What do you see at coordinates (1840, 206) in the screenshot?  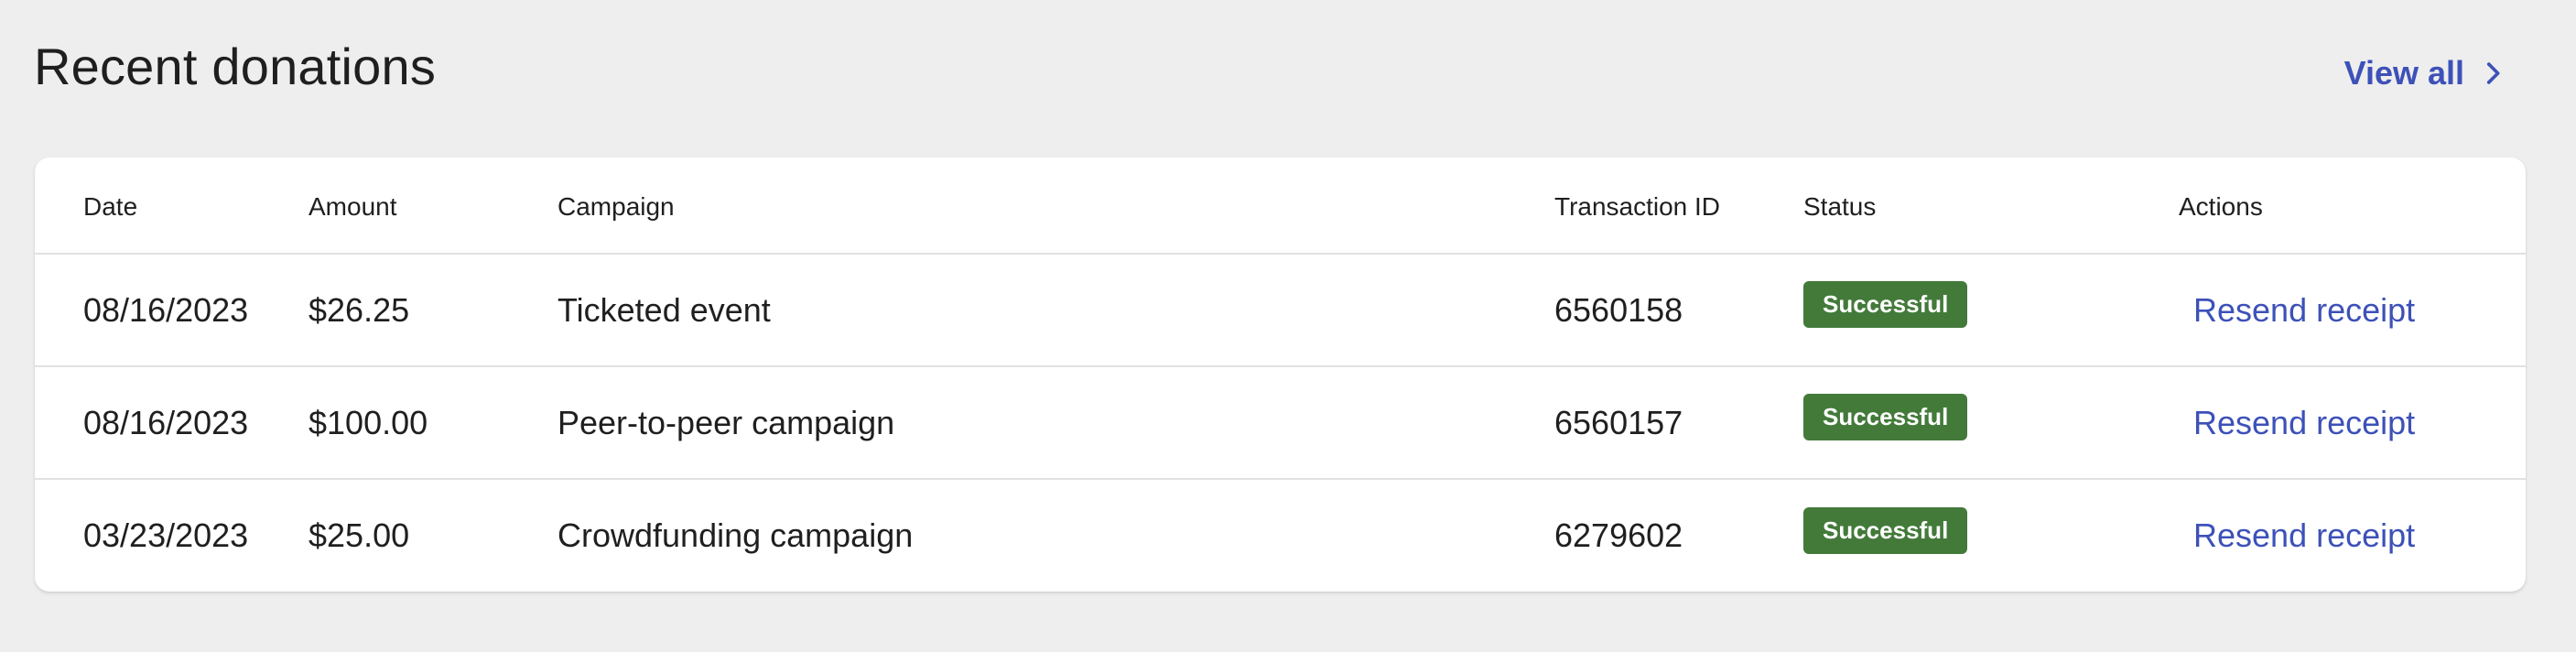 I see `column-header-status: Status` at bounding box center [1840, 206].